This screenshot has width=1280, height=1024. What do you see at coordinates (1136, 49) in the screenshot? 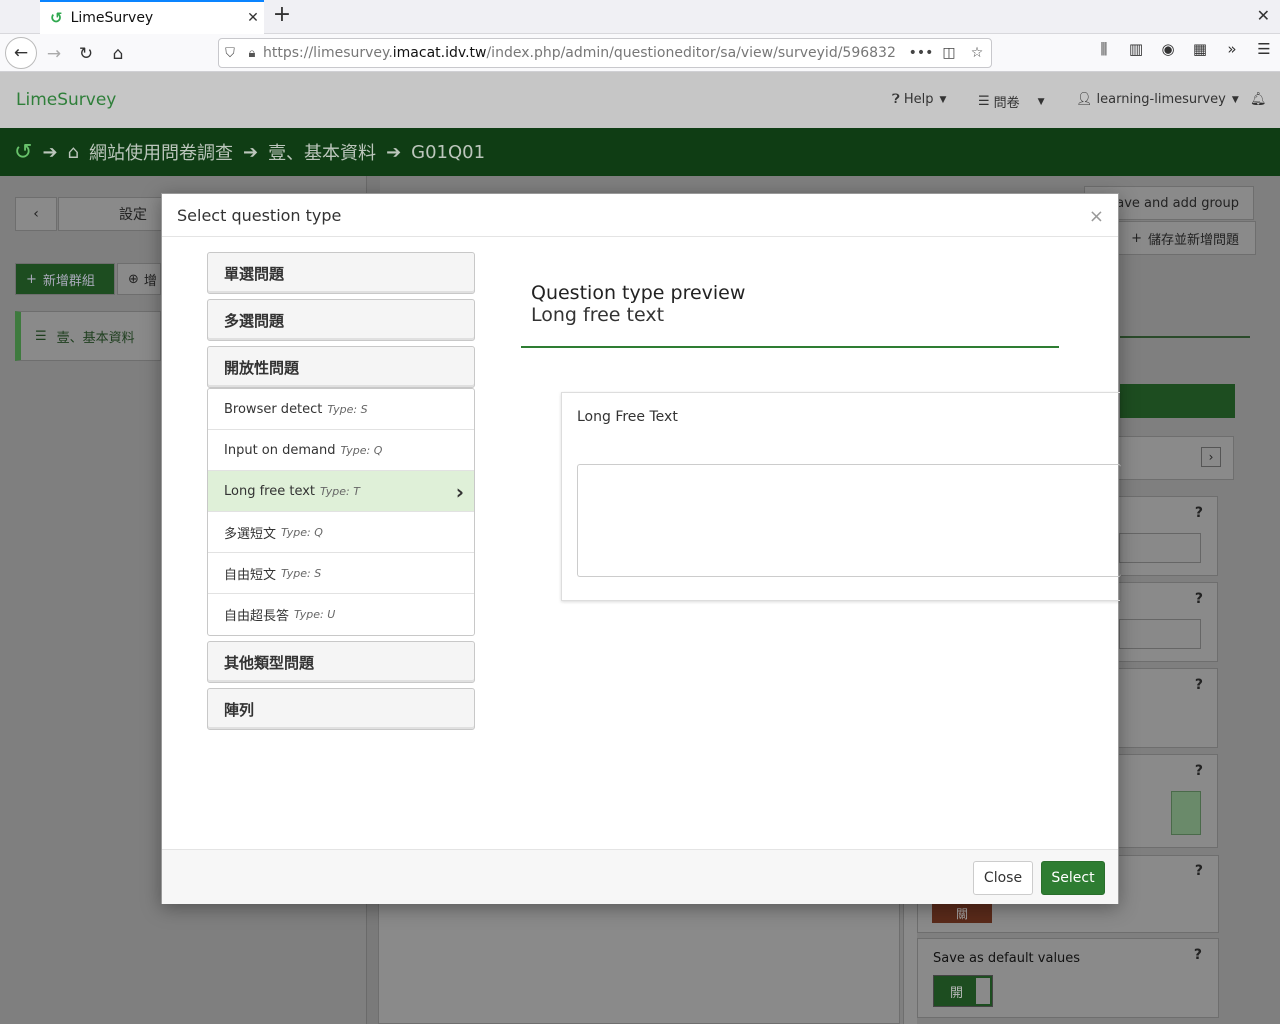
I see `sidebar-icon: ▥` at bounding box center [1136, 49].